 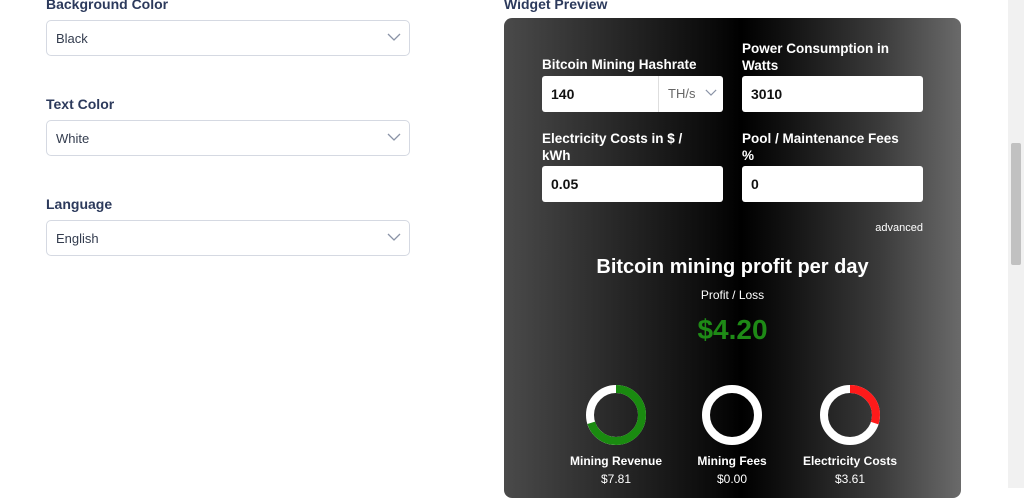 What do you see at coordinates (228, 138) in the screenshot?
I see `text-color-select: White` at bounding box center [228, 138].